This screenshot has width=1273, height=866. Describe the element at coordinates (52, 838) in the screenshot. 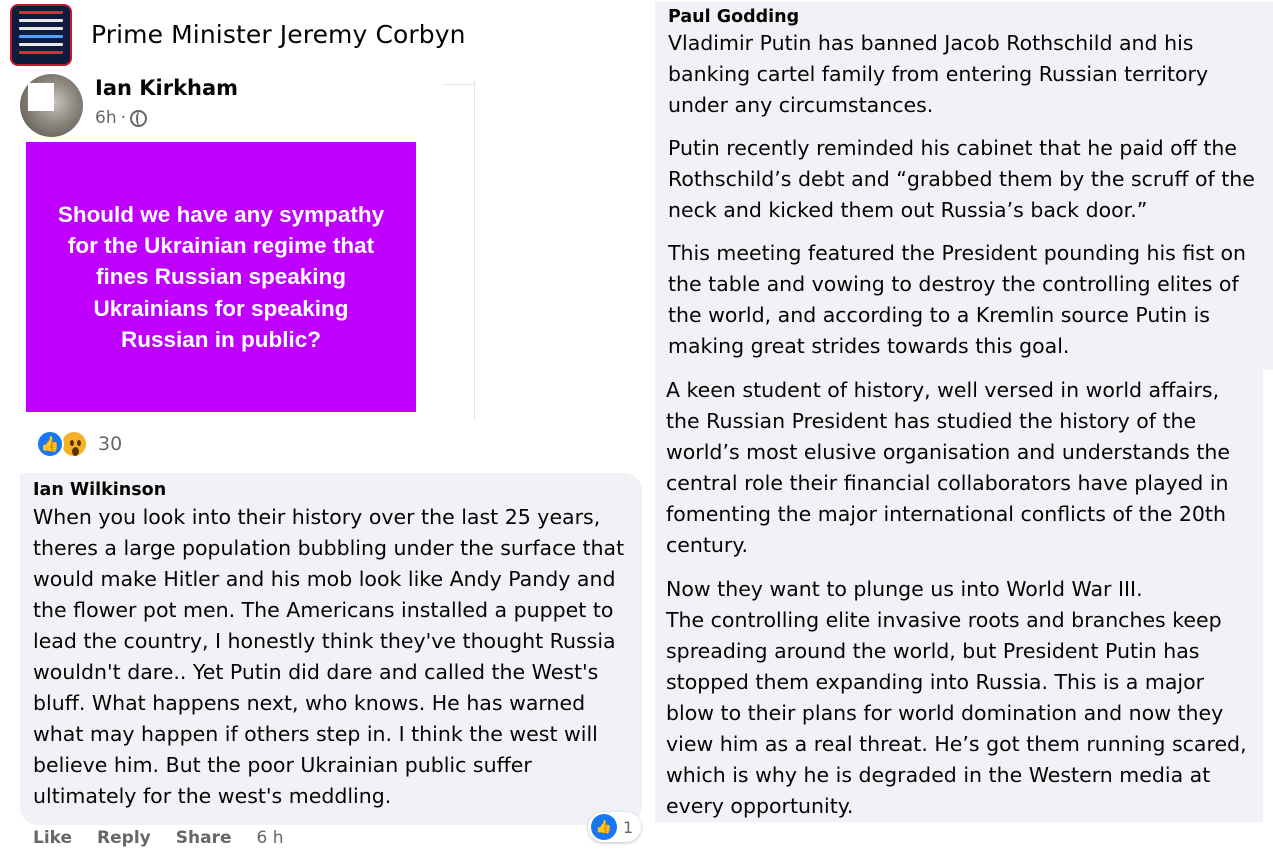

I see `like-button: Like` at that location.